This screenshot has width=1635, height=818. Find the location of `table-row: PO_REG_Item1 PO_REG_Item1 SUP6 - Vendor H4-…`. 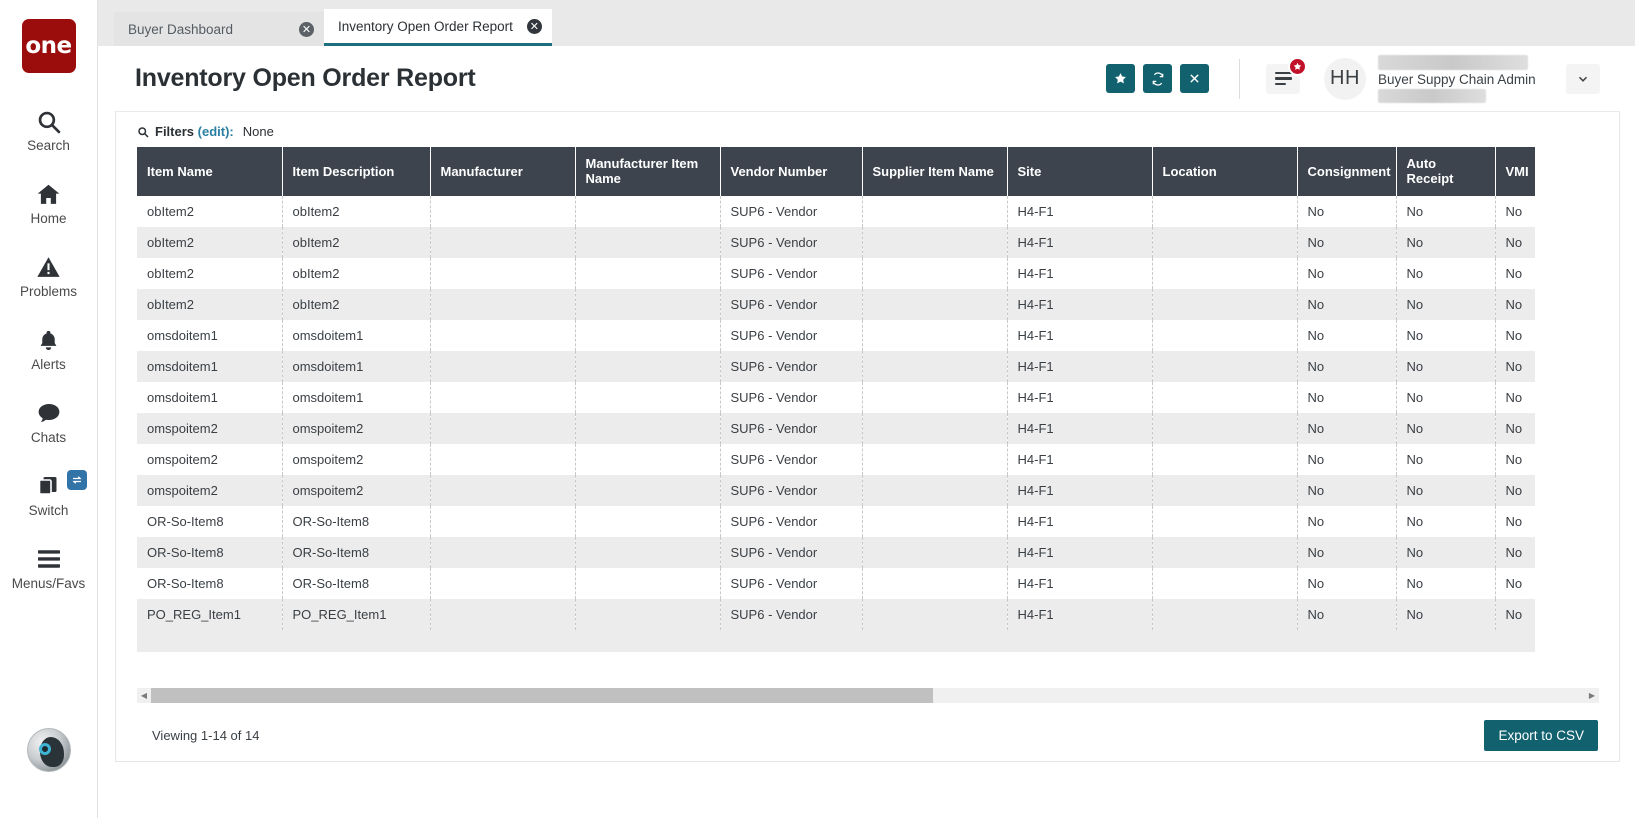

table-row: PO_REG_Item1 PO_REG_Item1 SUP6 - Vendor H4-… is located at coordinates (836, 614).